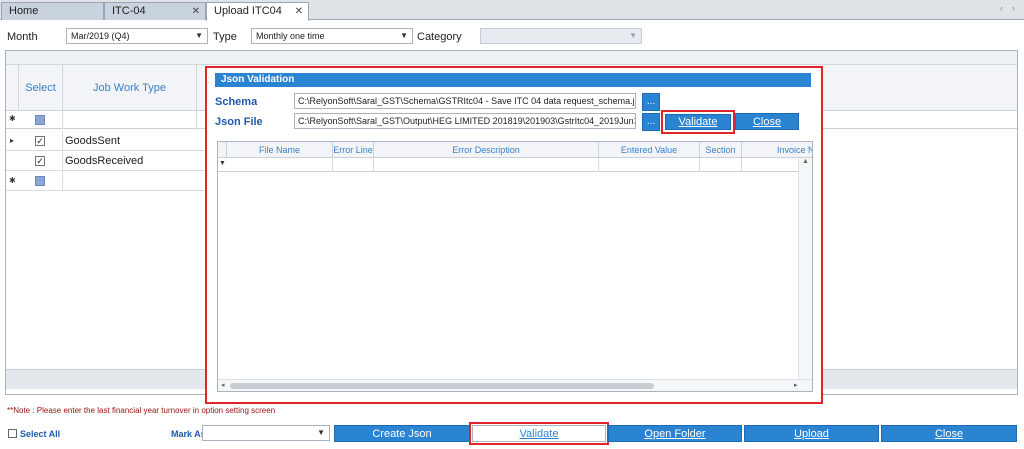 Image resolution: width=1024 pixels, height=449 pixels. I want to click on tab-itc04: ITC-04 ✕, so click(155, 11).